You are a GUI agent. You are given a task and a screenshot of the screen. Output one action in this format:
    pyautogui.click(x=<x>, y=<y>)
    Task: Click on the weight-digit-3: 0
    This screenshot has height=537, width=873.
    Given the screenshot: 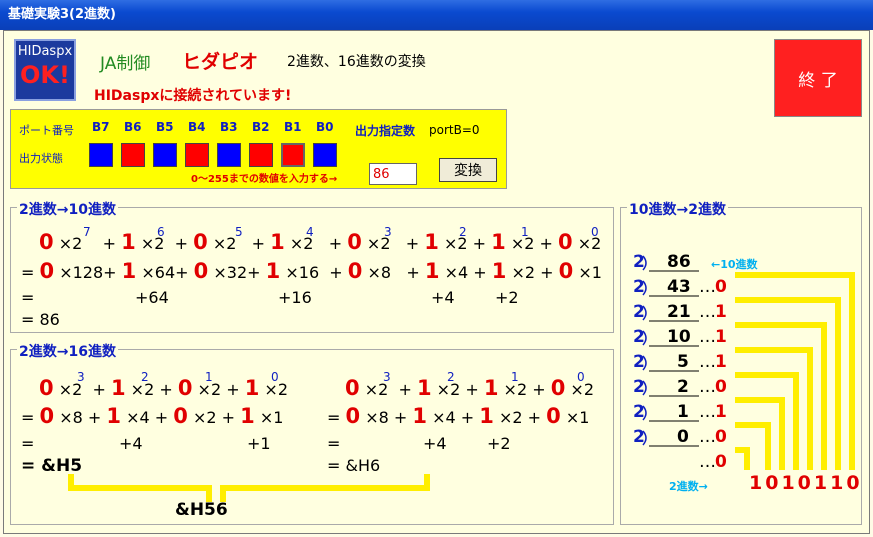 What is the action you would take?
    pyautogui.click(x=355, y=271)
    